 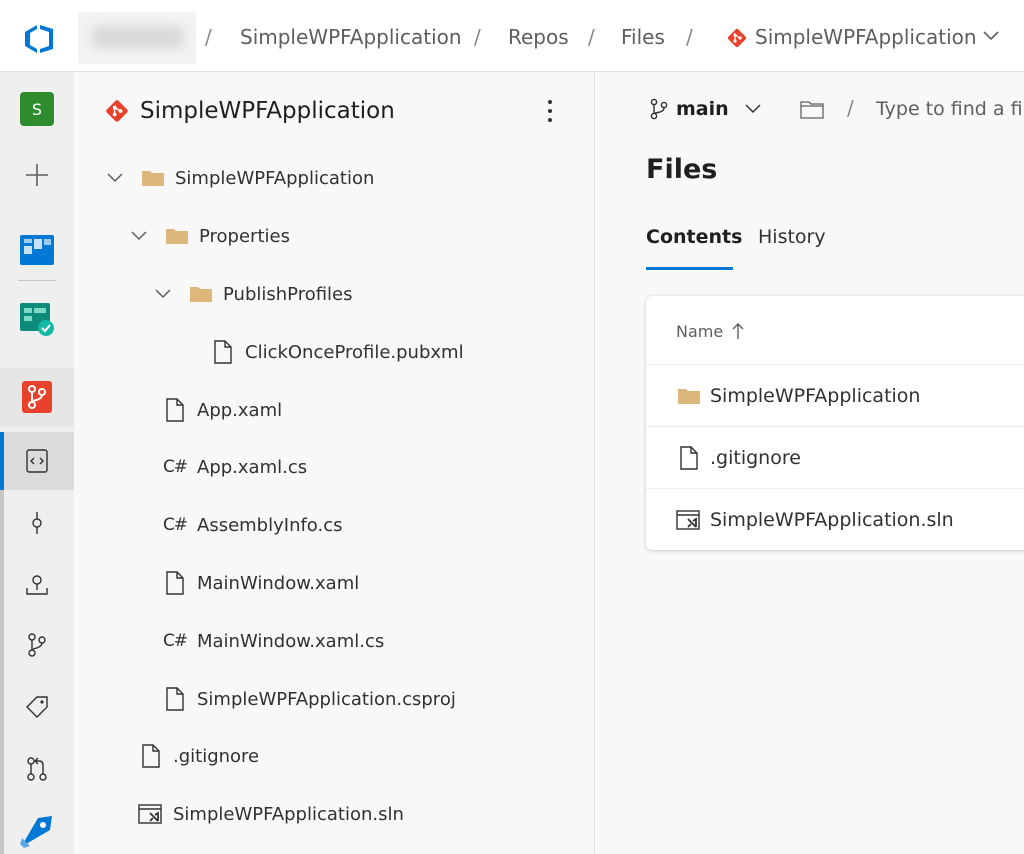 What do you see at coordinates (705, 109) in the screenshot?
I see `branch-picker: main` at bounding box center [705, 109].